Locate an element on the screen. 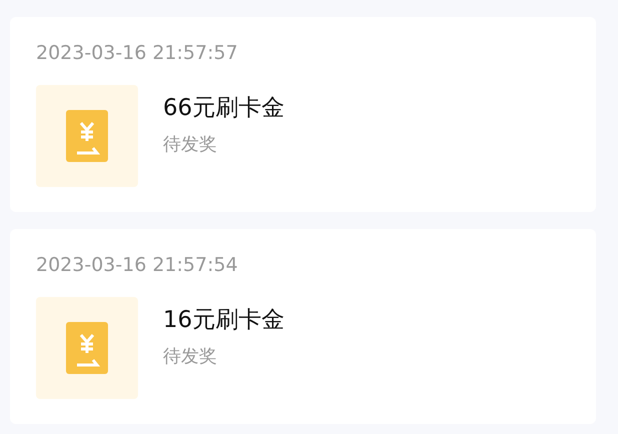 The image size is (618, 434). reward-title: 66元刷卡金 is located at coordinates (223, 108).